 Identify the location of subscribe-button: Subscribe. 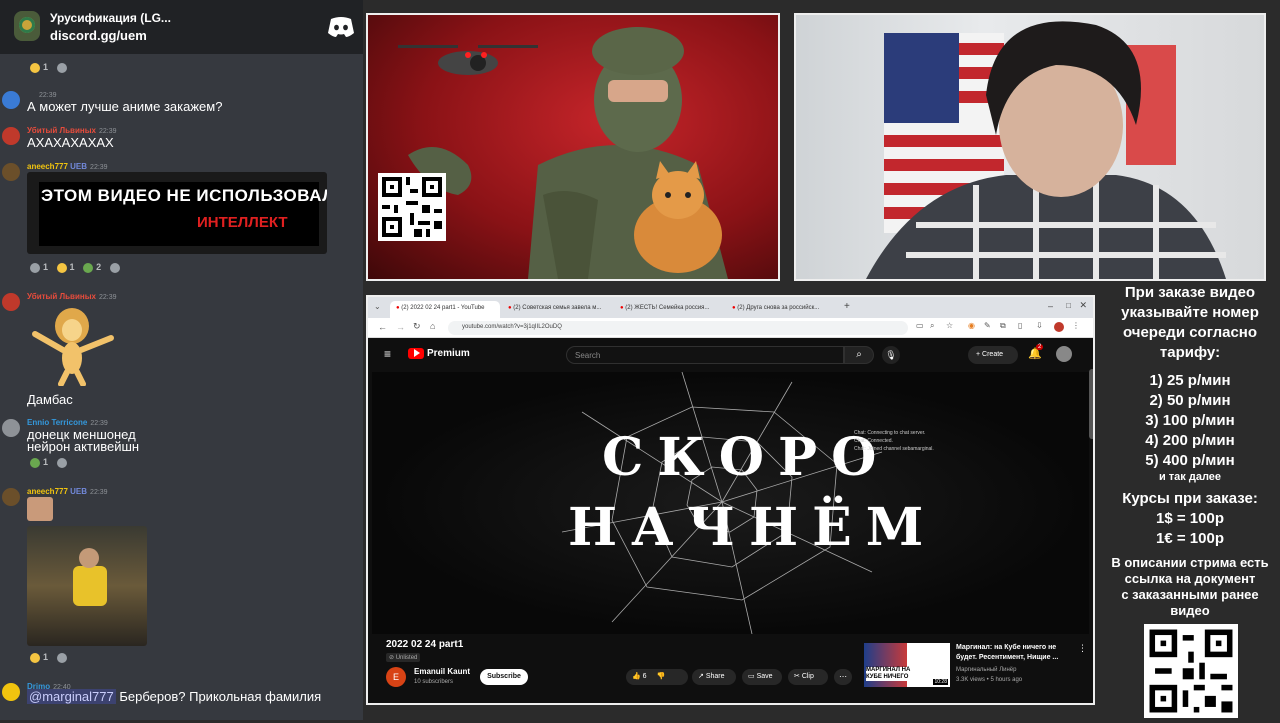
(504, 677).